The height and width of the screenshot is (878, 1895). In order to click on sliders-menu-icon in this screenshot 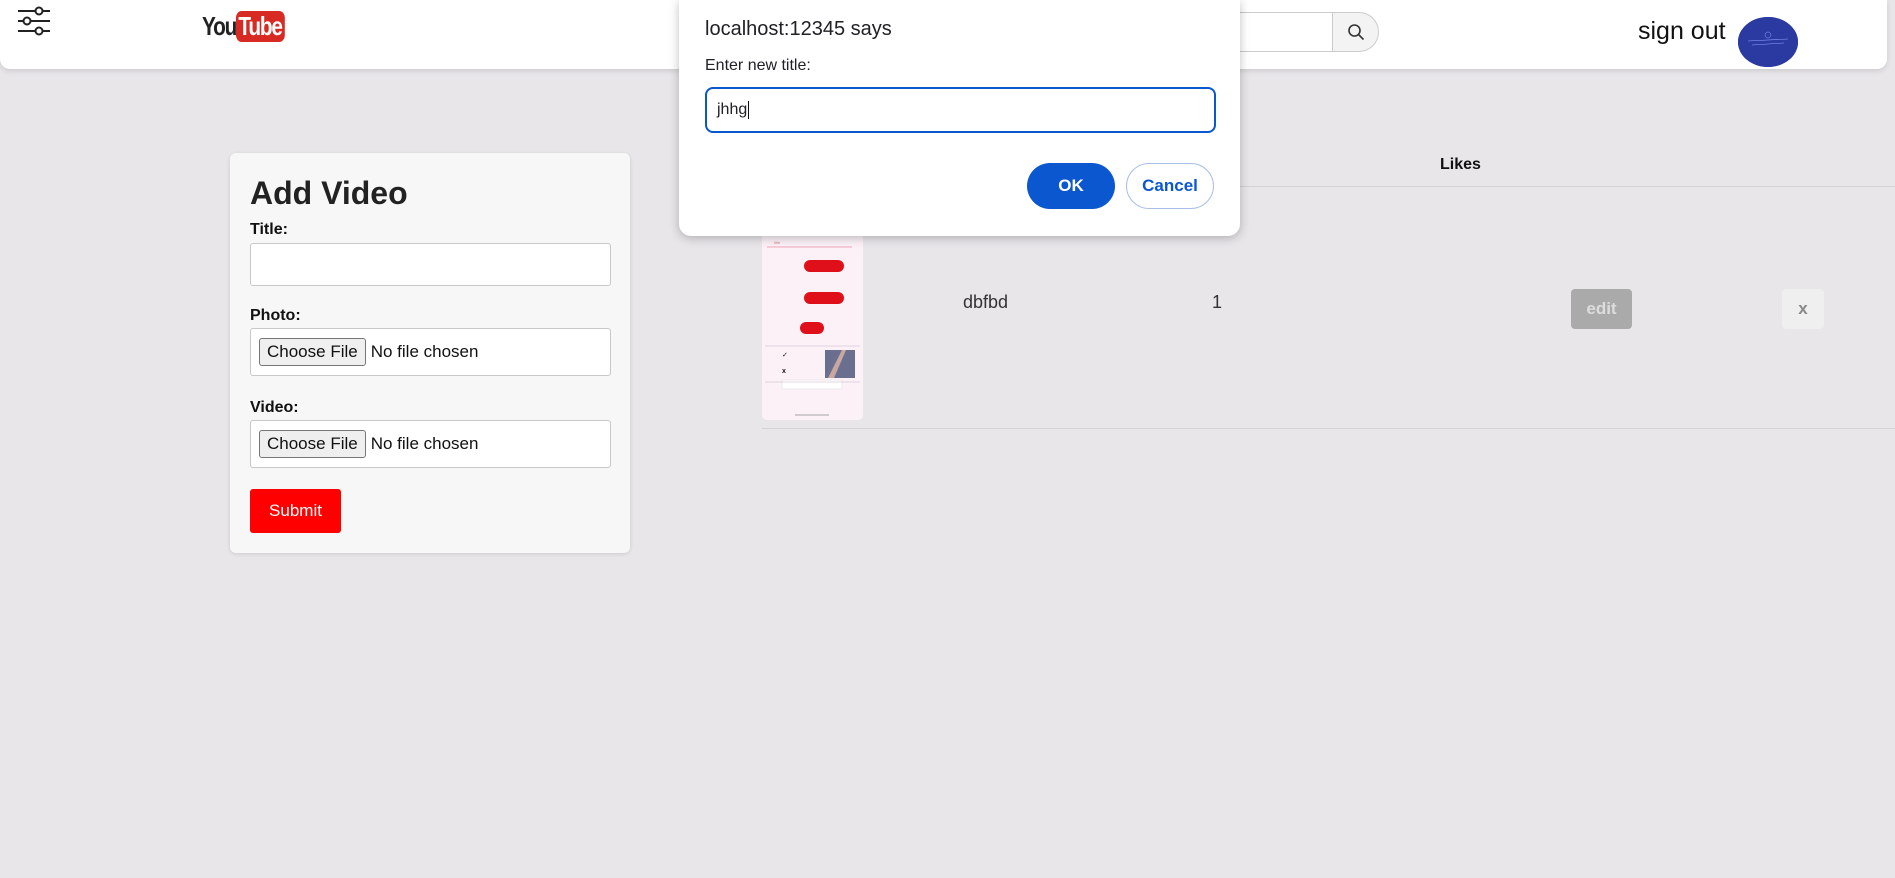, I will do `click(34, 21)`.